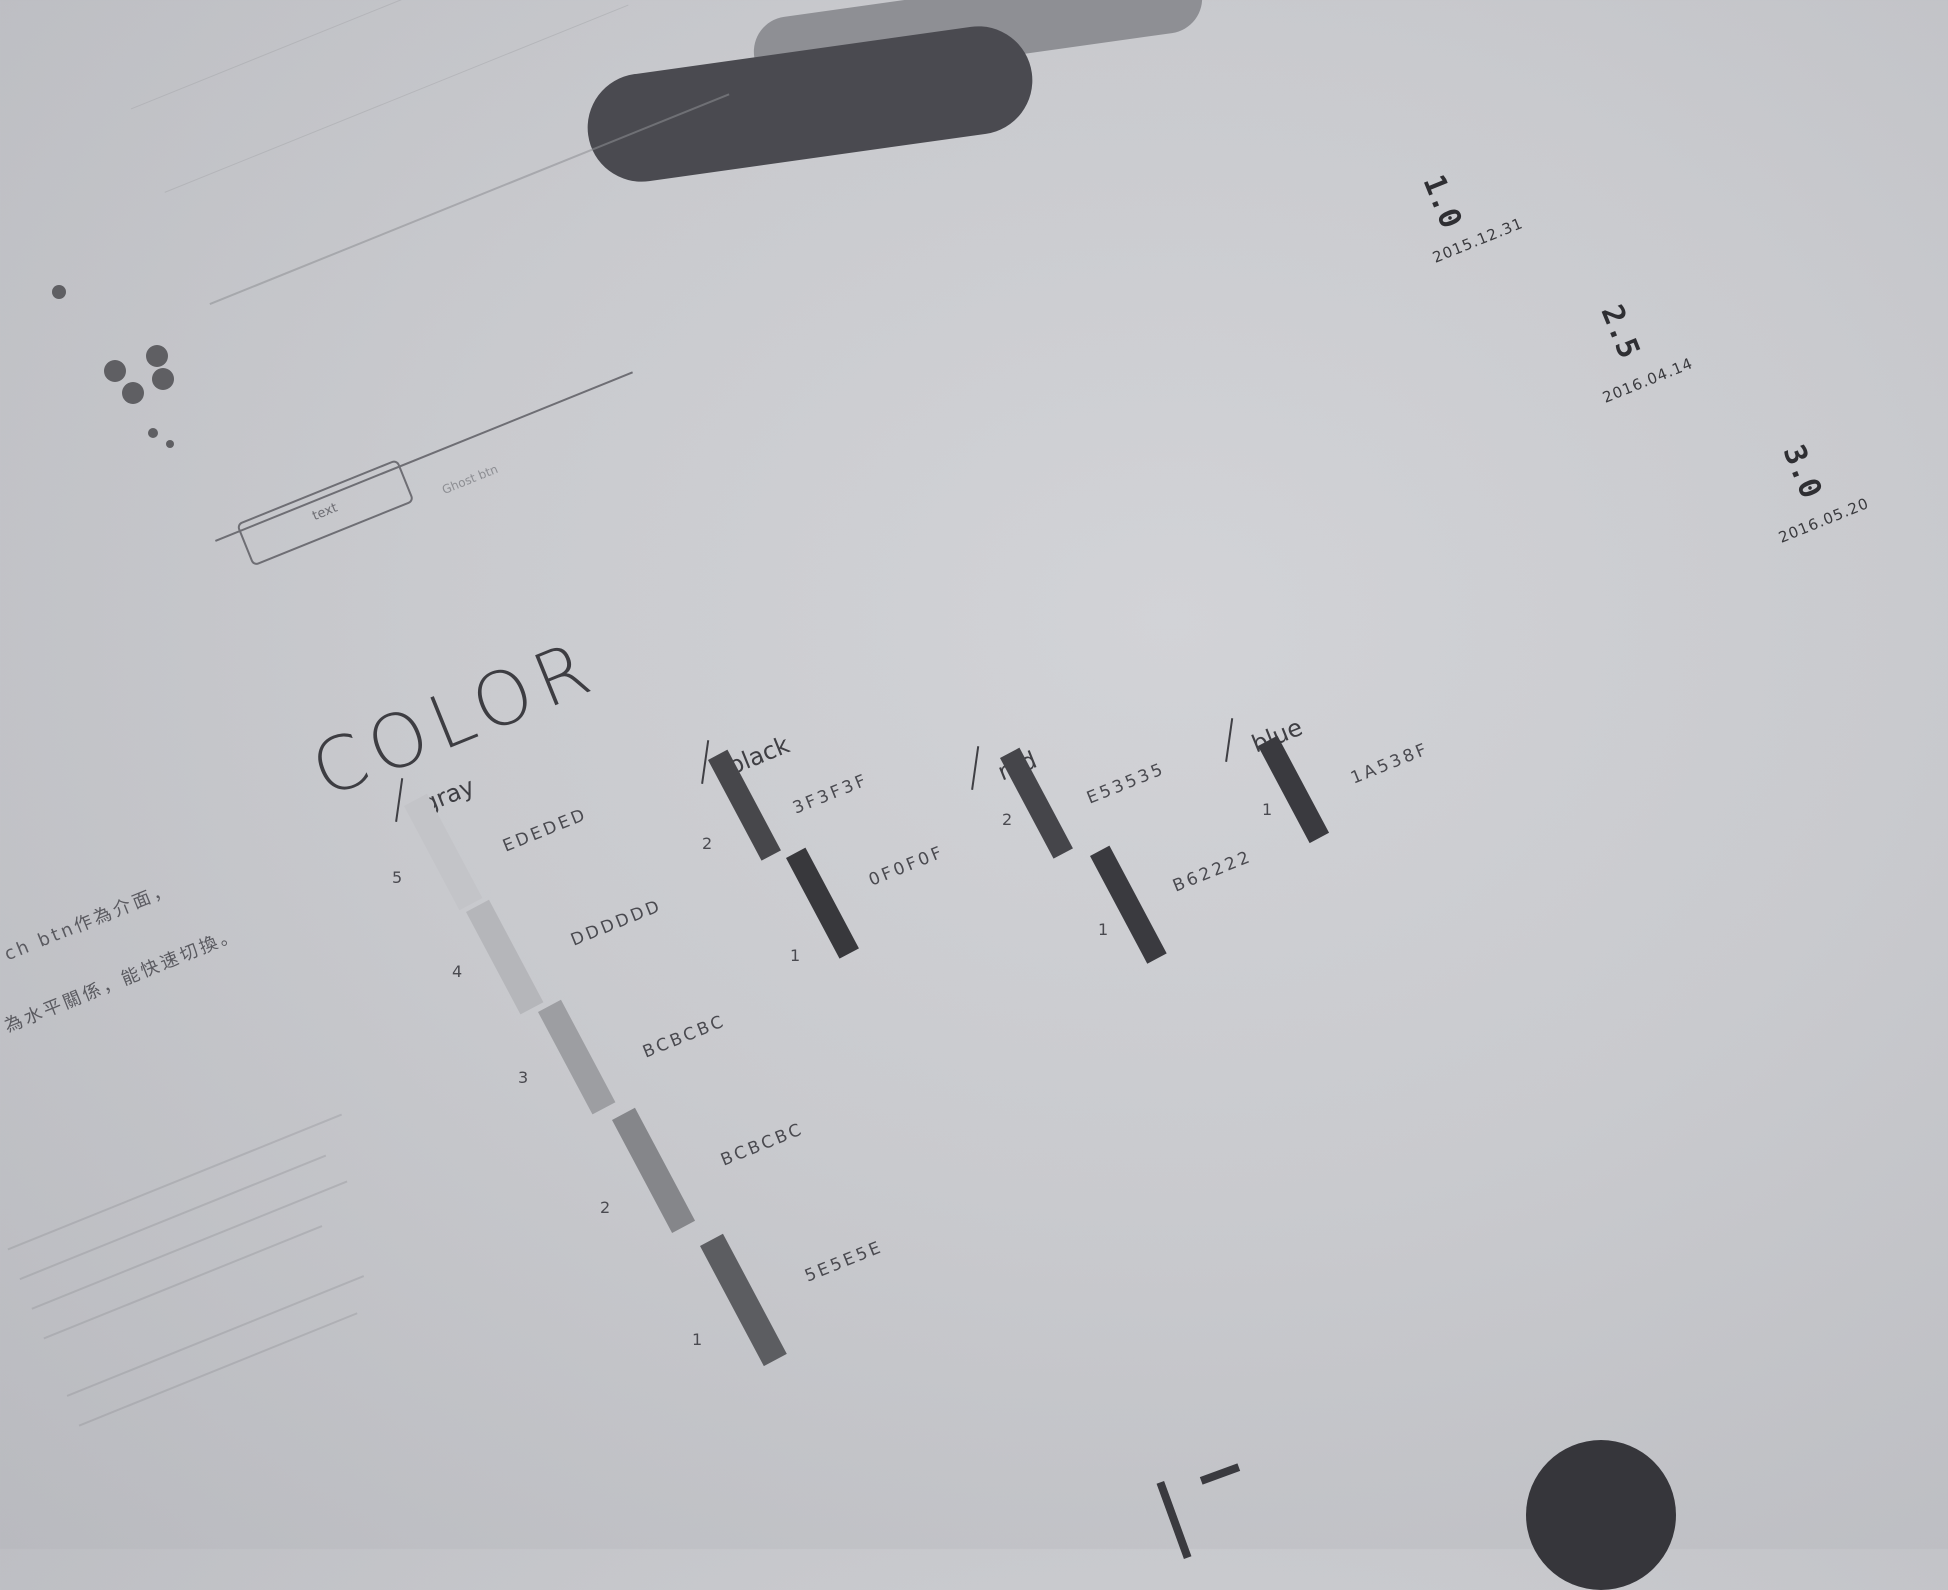 The height and width of the screenshot is (1590, 1948). I want to click on red-hex-2: E53535, so click(1126, 783).